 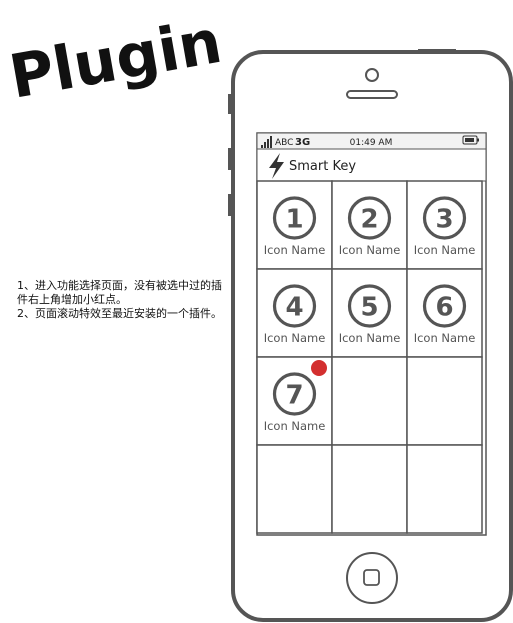 I want to click on clock: 01:49 AM, so click(x=371, y=143).